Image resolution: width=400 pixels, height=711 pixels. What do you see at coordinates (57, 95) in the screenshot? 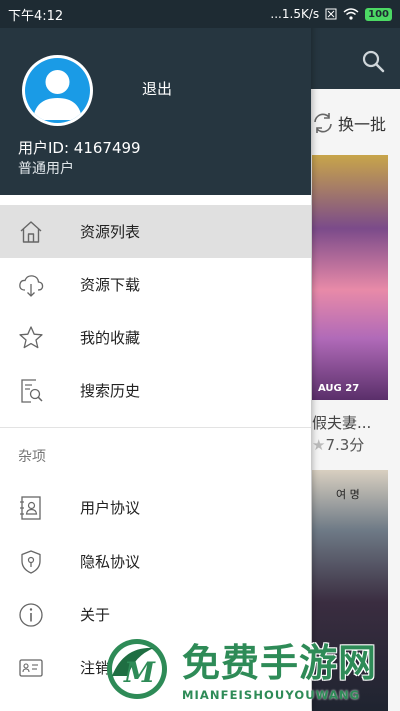
I see `user-avatar-icon` at bounding box center [57, 95].